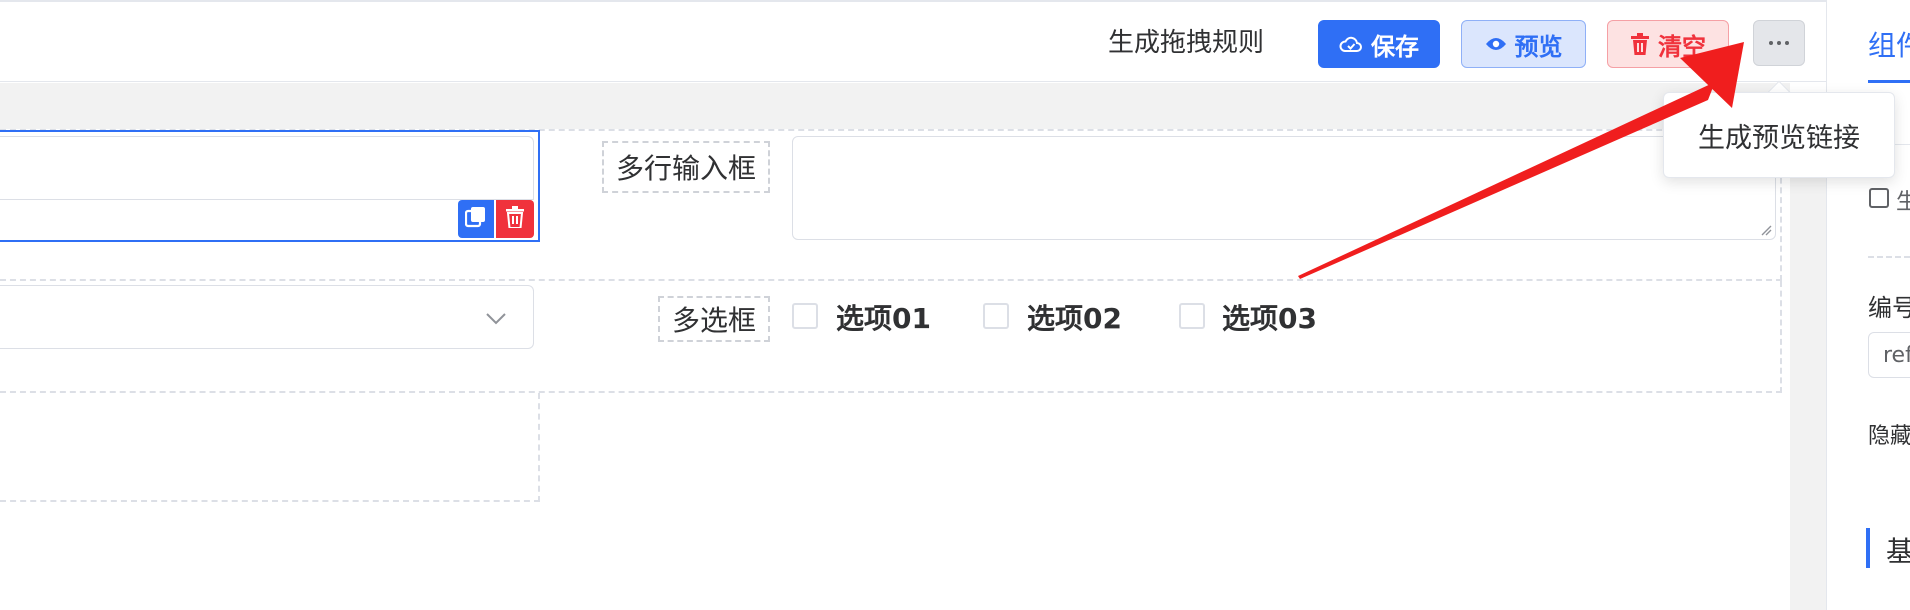  Describe the element at coordinates (1889, 81) in the screenshot. I see `active-tab-indicator` at that location.